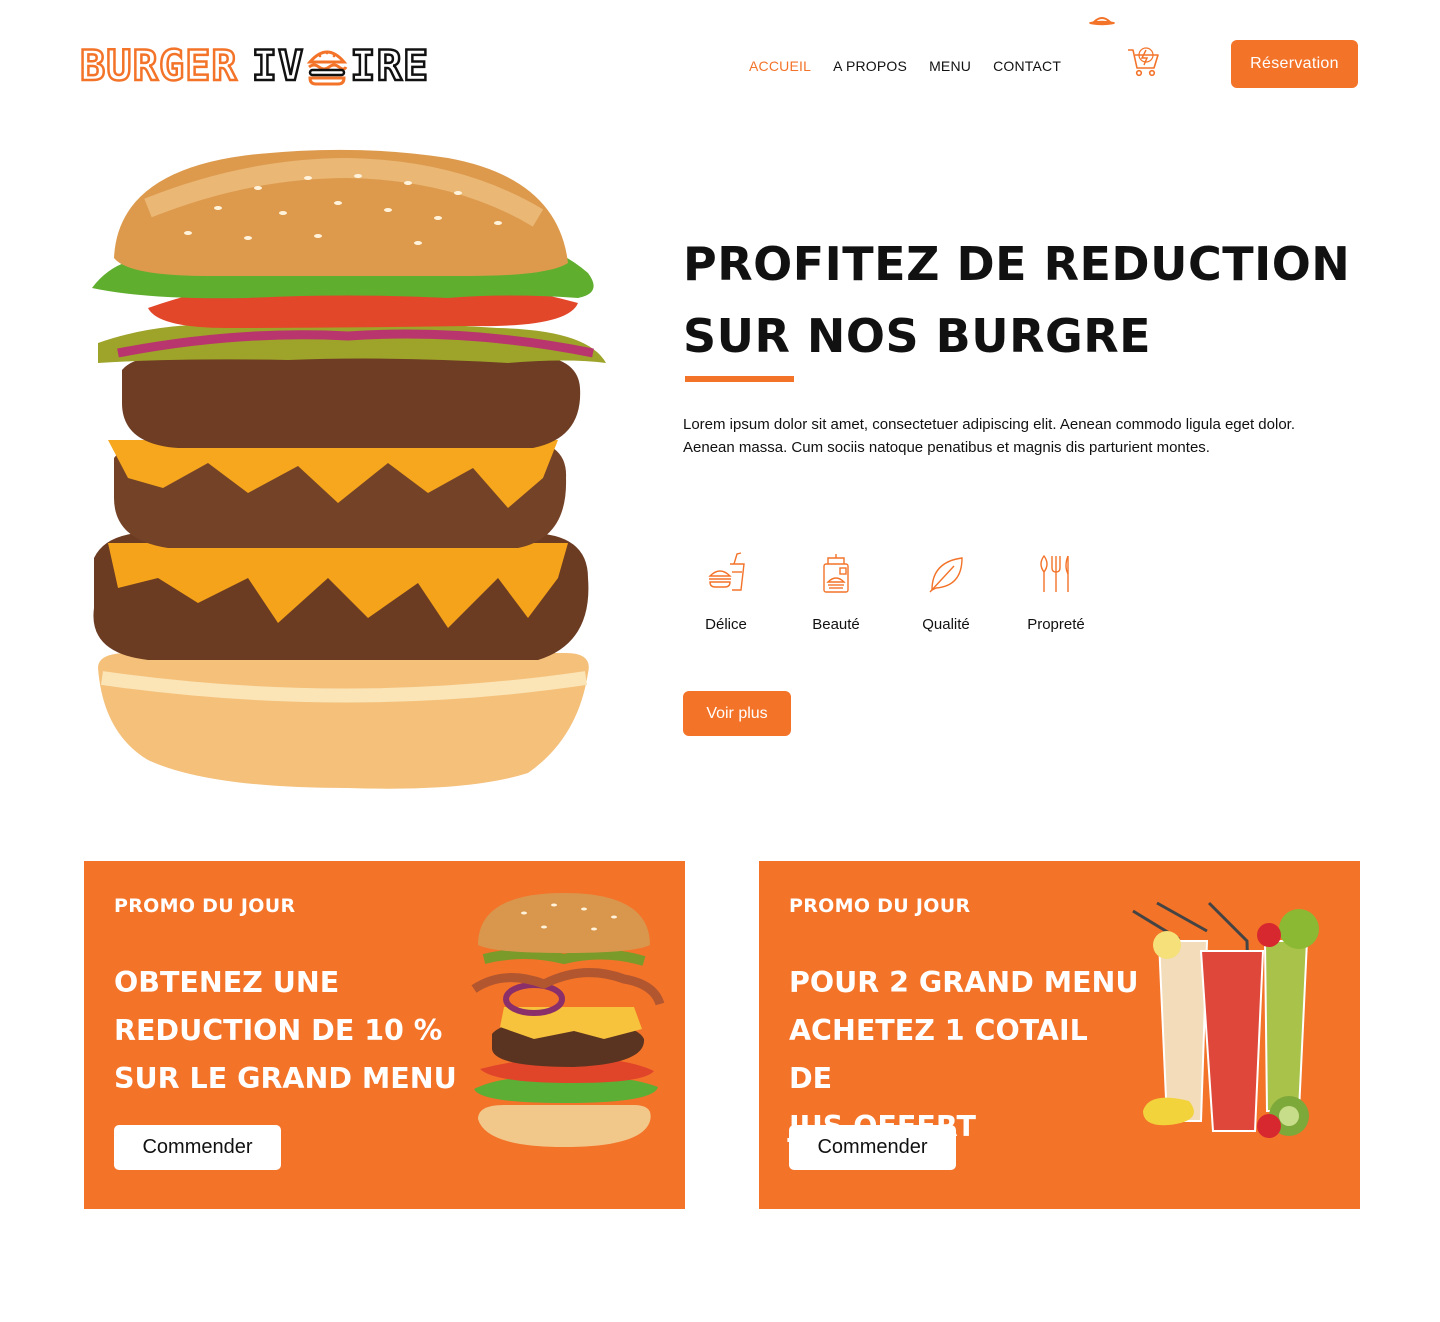 This screenshot has width=1440, height=1322. Describe the element at coordinates (1017, 264) in the screenshot. I see `hero-title-line-1: PROFITEZ DE REDUCTION` at that location.